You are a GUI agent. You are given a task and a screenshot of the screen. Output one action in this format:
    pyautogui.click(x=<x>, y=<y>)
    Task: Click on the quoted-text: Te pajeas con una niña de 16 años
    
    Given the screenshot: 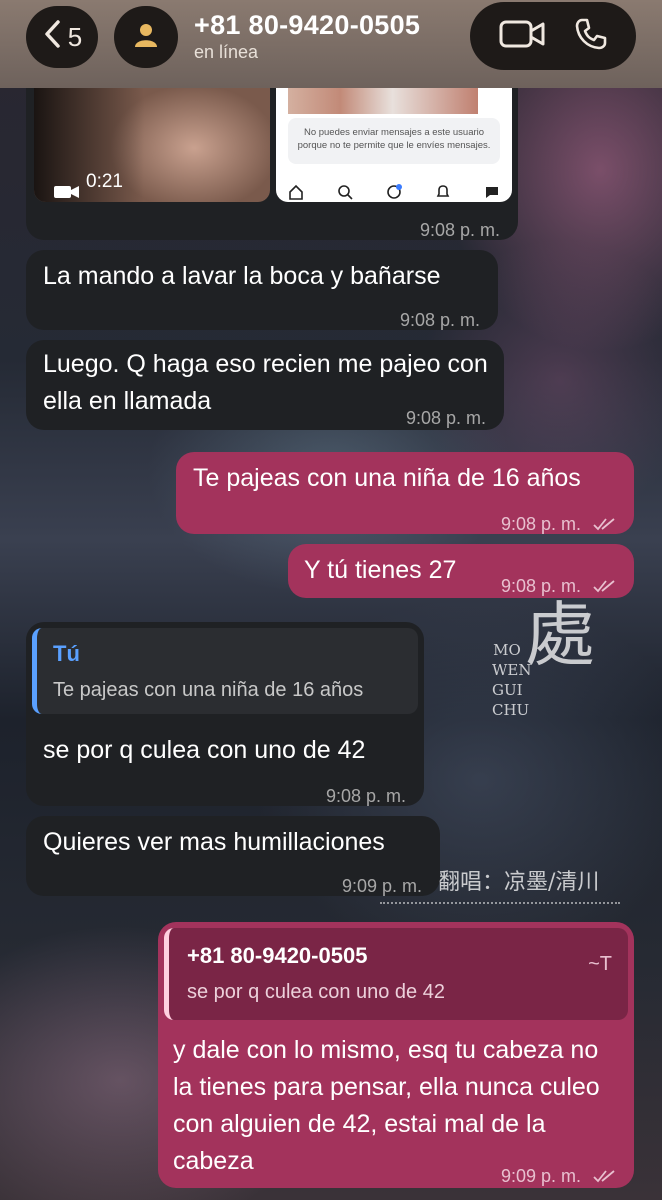 What is the action you would take?
    pyautogui.click(x=208, y=690)
    